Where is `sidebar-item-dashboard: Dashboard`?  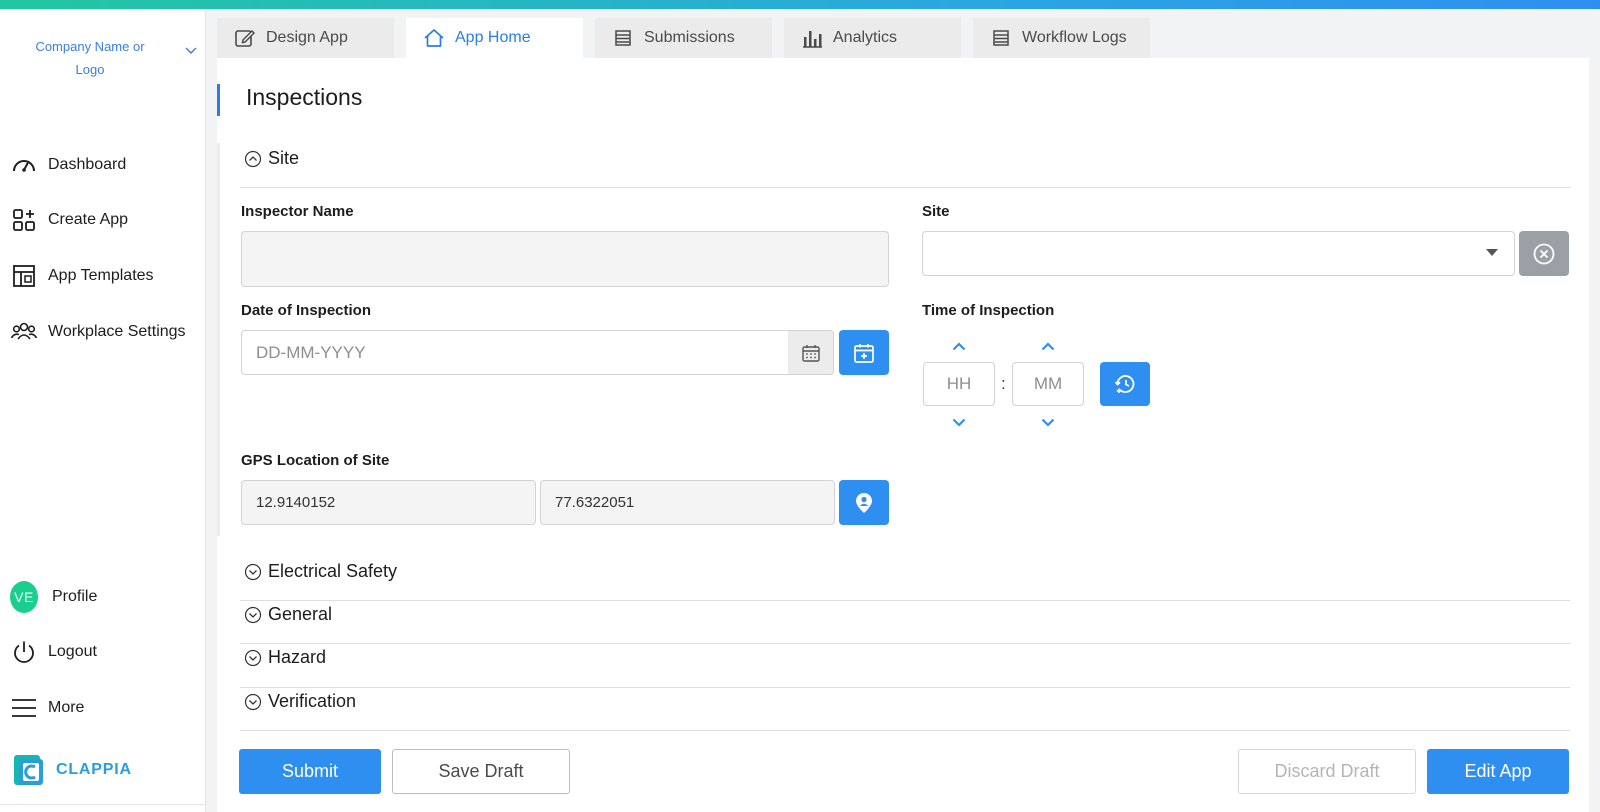 sidebar-item-dashboard: Dashboard is located at coordinates (103, 165).